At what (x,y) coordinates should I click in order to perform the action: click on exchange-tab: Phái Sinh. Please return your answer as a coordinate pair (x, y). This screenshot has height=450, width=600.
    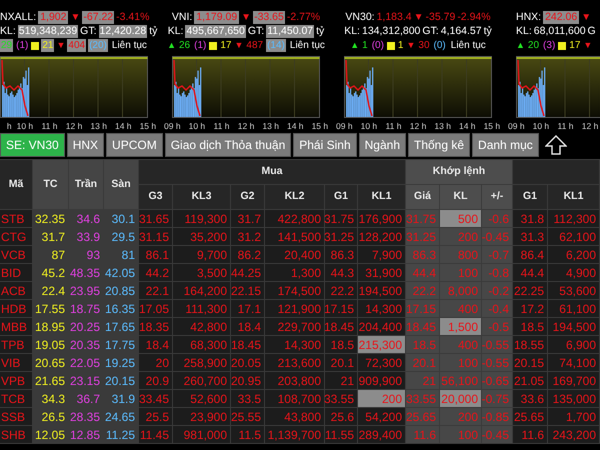
    Looking at the image, I should click on (325, 145).